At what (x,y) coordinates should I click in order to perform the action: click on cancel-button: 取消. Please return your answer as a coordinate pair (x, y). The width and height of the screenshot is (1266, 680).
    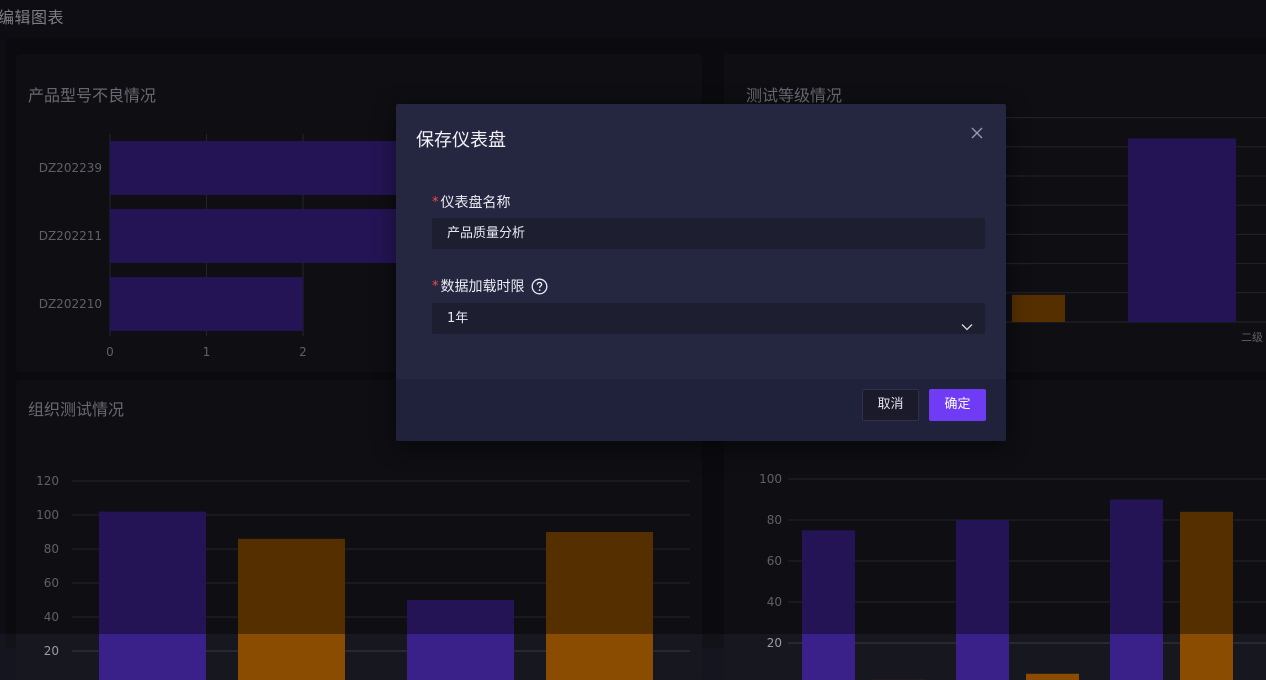
    Looking at the image, I should click on (890, 405).